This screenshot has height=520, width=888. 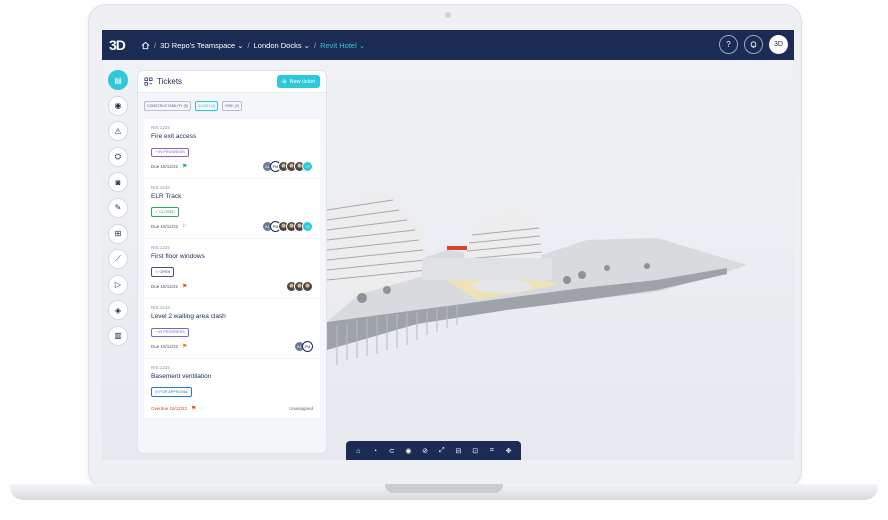 What do you see at coordinates (299, 286) in the screenshot?
I see `assignee-avatars` at bounding box center [299, 286].